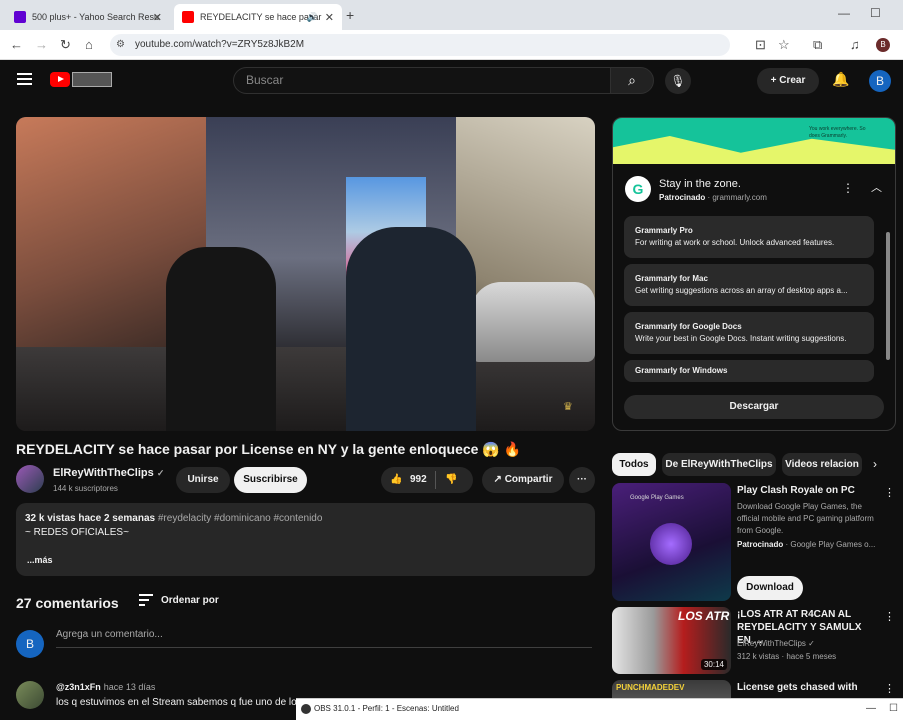  I want to click on audio-icon: 🔊, so click(312, 17).